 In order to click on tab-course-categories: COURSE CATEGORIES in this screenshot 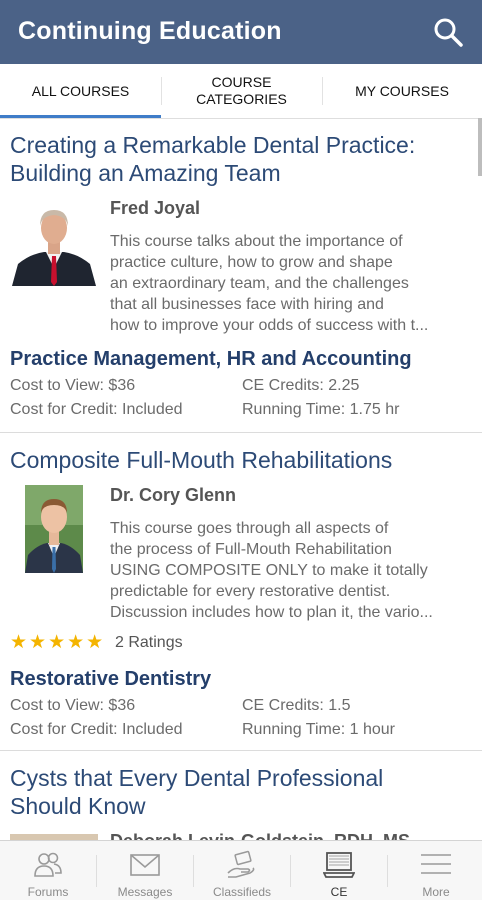, I will do `click(241, 91)`.